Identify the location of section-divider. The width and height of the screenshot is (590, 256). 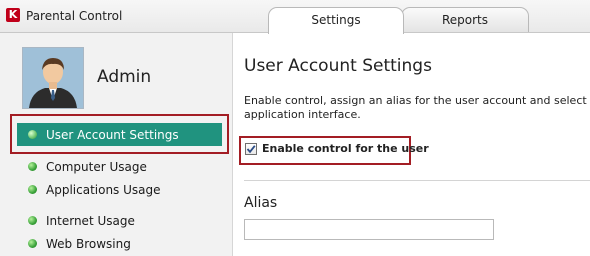
(417, 180).